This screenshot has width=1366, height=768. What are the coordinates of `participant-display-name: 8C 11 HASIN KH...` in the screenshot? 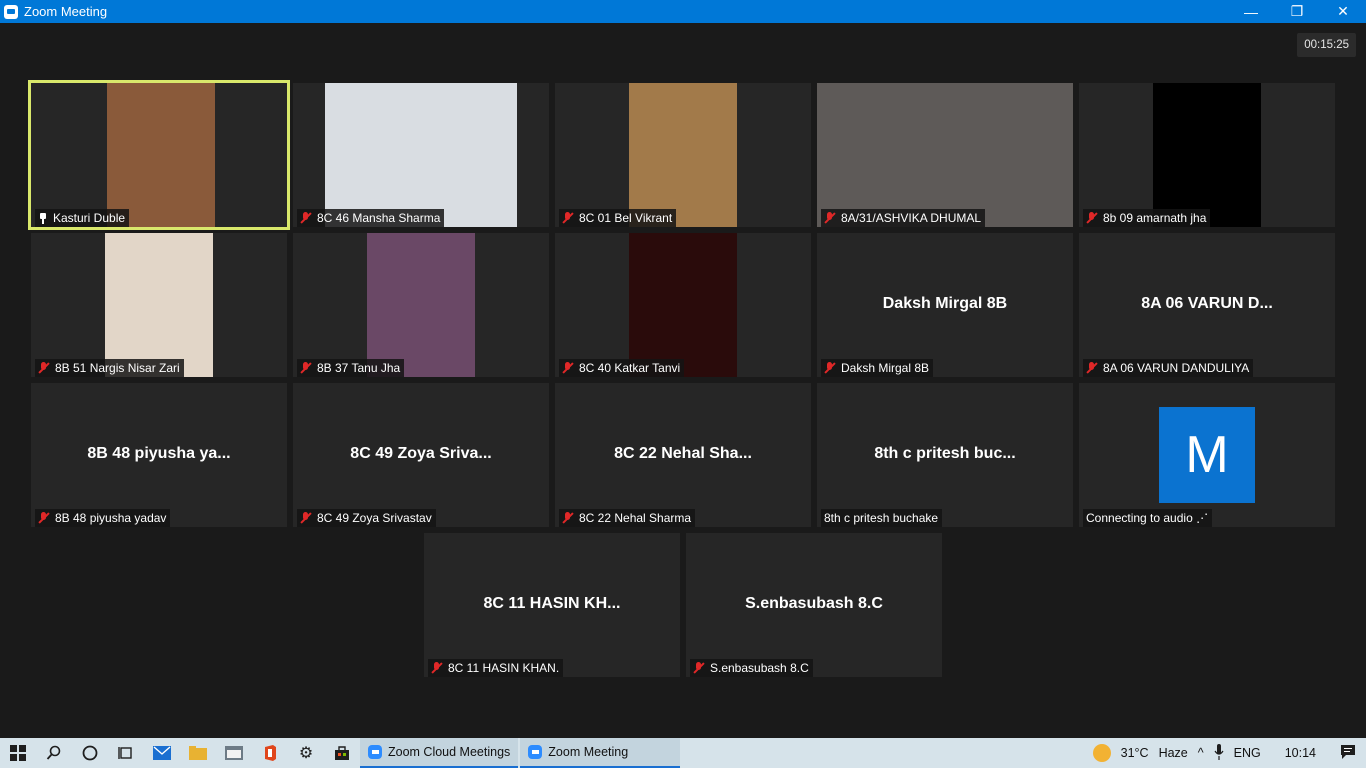 It's located at (552, 603).